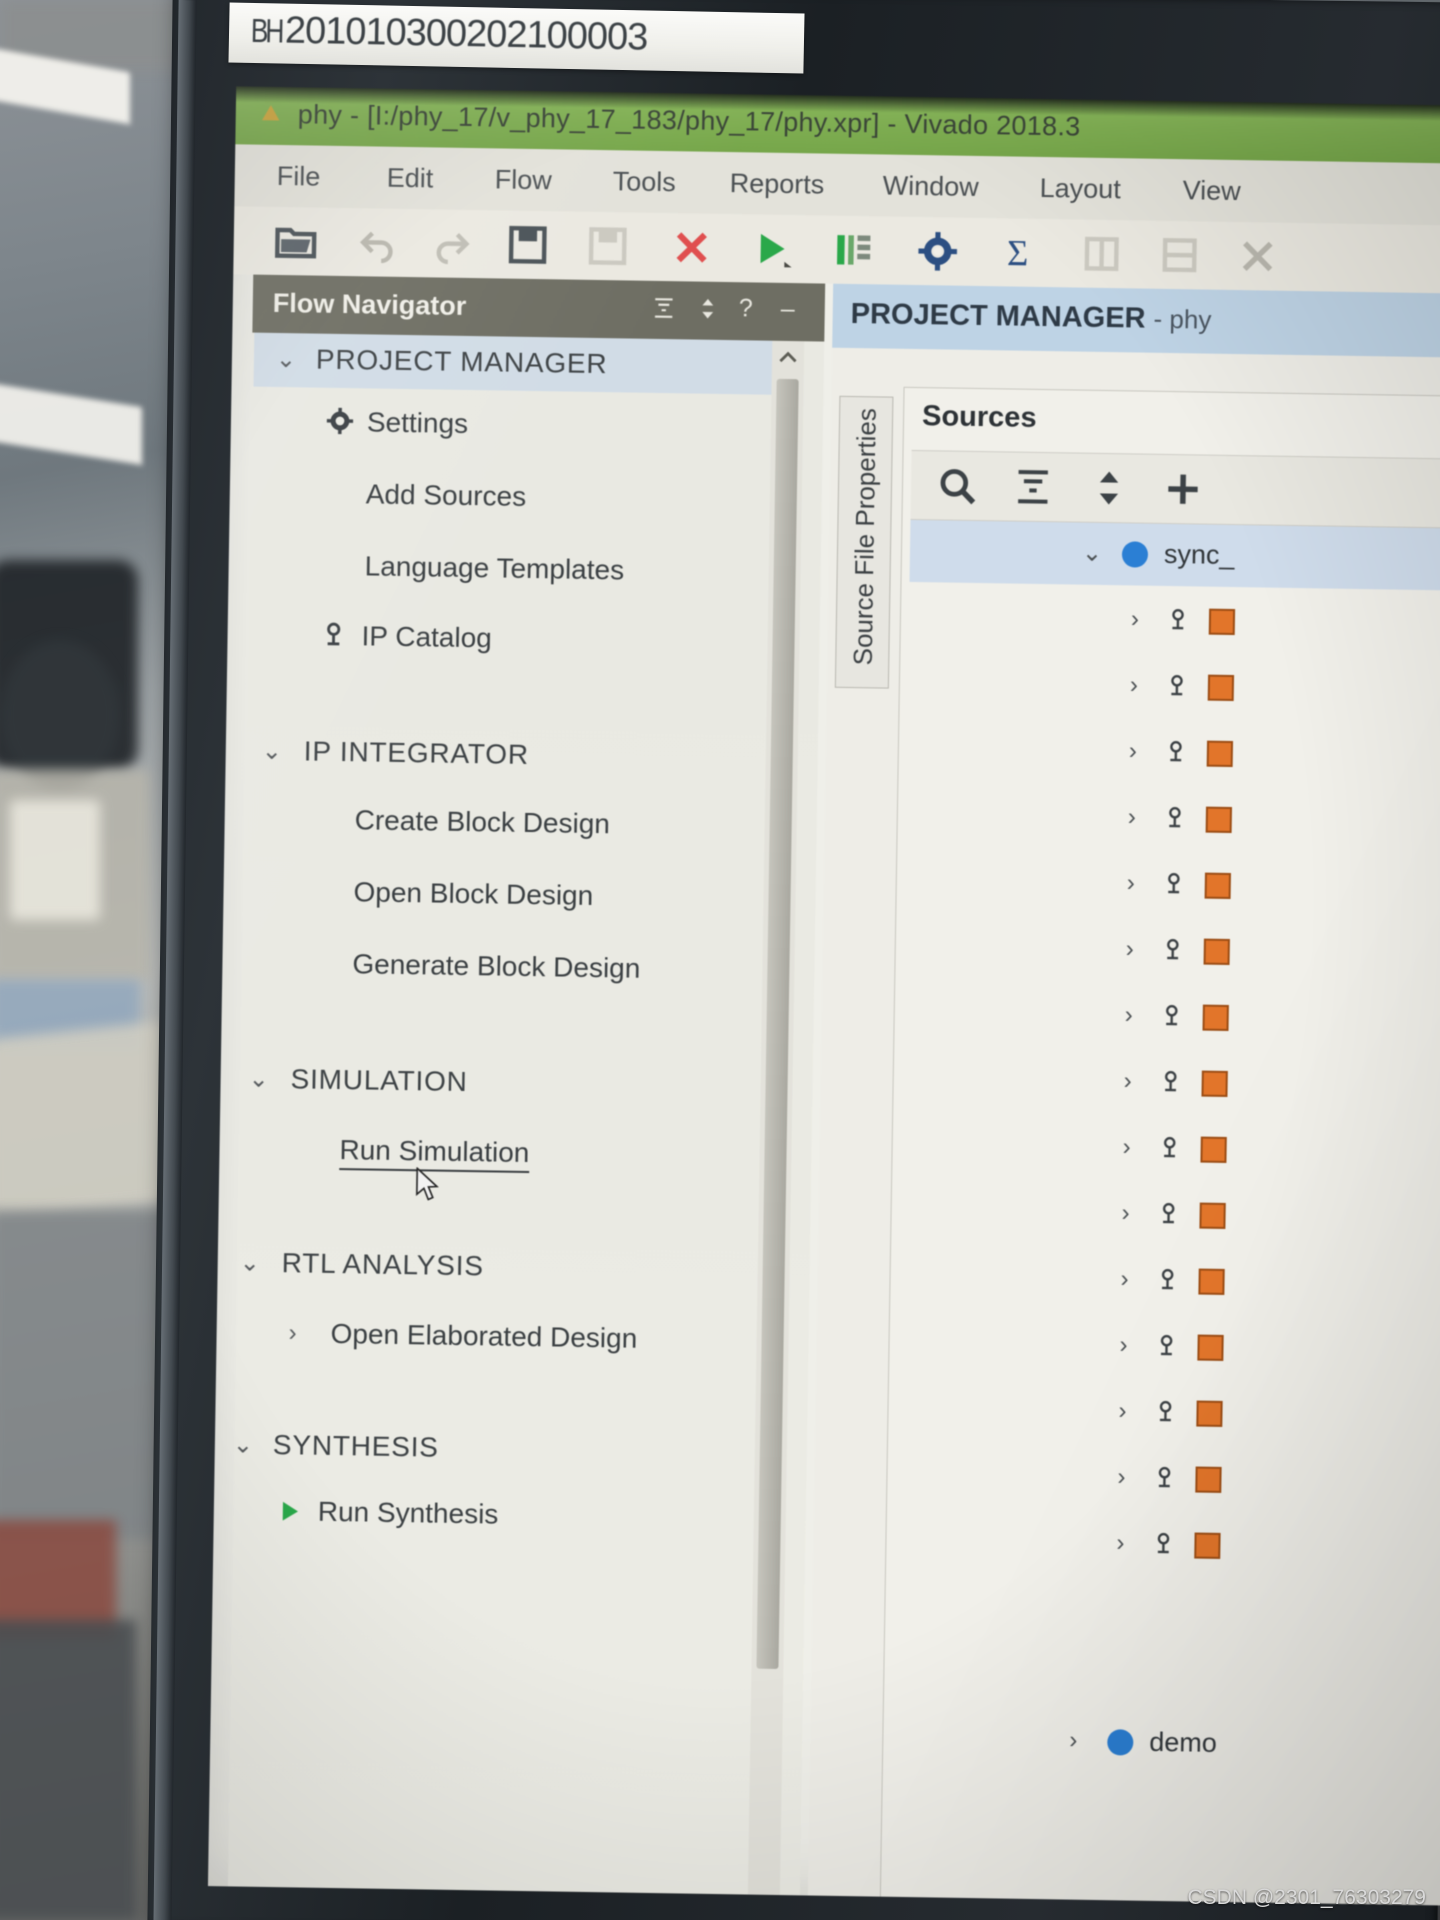 The height and width of the screenshot is (1920, 1440). I want to click on open-project-icon, so click(295, 241).